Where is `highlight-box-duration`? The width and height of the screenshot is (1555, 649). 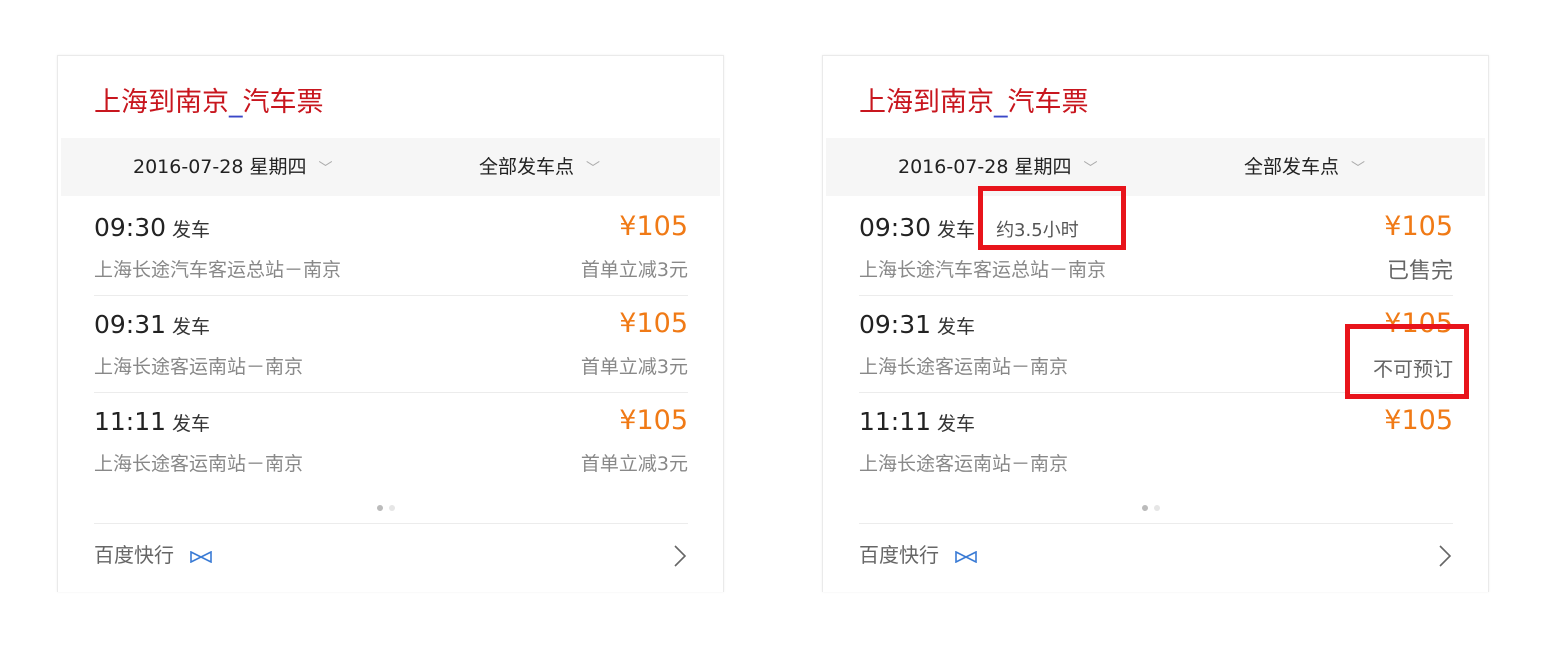 highlight-box-duration is located at coordinates (1052, 218).